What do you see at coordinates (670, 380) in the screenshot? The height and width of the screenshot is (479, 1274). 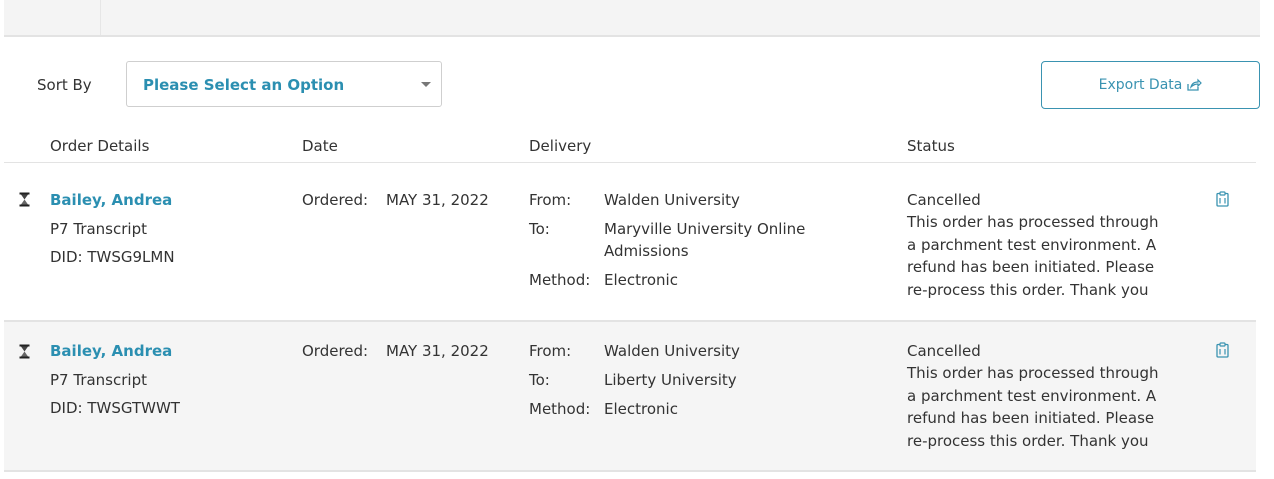 I see `to-value: Liberty University` at bounding box center [670, 380].